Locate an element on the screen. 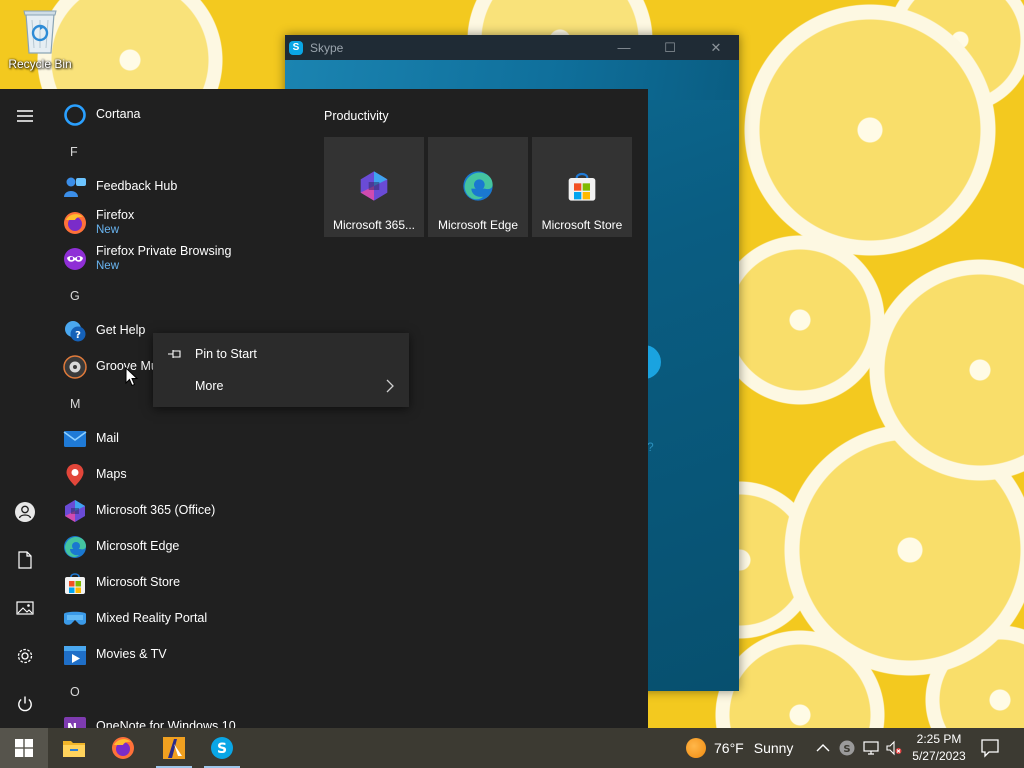 The height and width of the screenshot is (768, 1024). app-name: Microsoft Store is located at coordinates (138, 582).